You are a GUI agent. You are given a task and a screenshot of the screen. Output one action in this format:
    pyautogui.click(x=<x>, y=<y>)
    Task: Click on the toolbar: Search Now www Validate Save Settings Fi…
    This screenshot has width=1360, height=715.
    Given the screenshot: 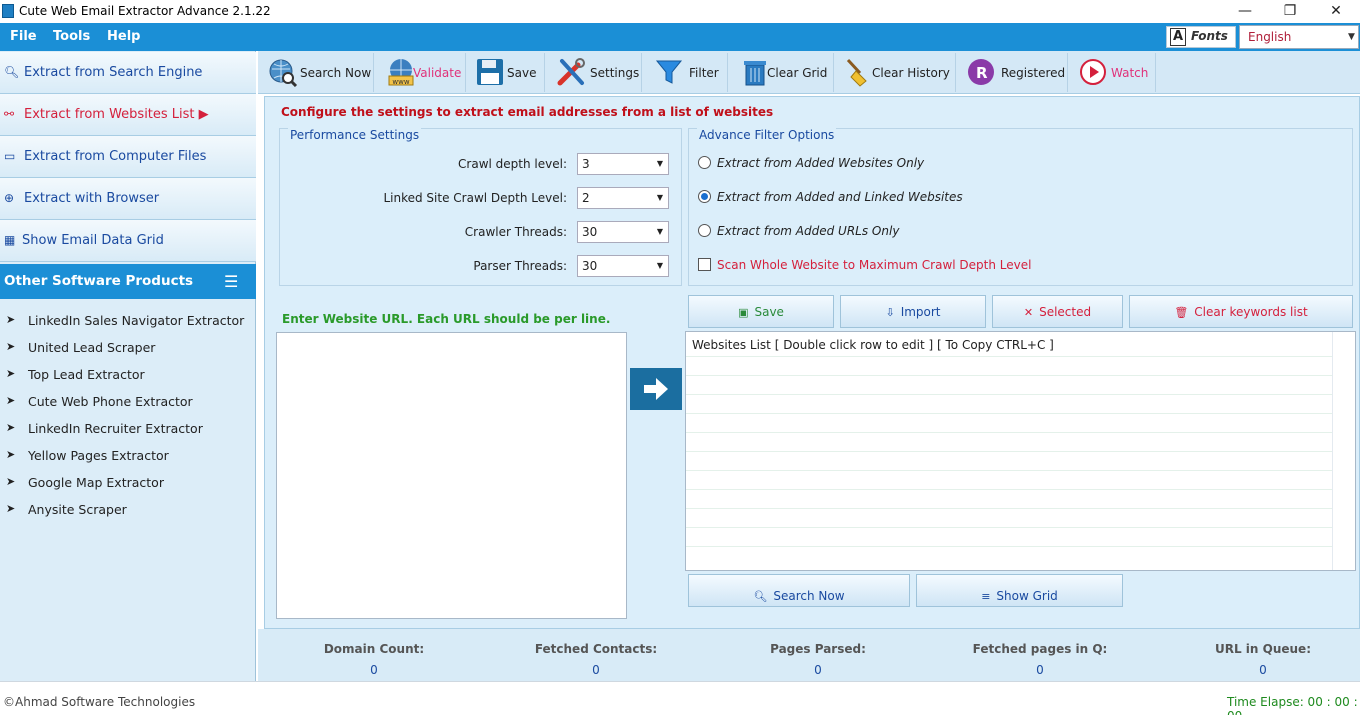 What is the action you would take?
    pyautogui.click(x=809, y=72)
    